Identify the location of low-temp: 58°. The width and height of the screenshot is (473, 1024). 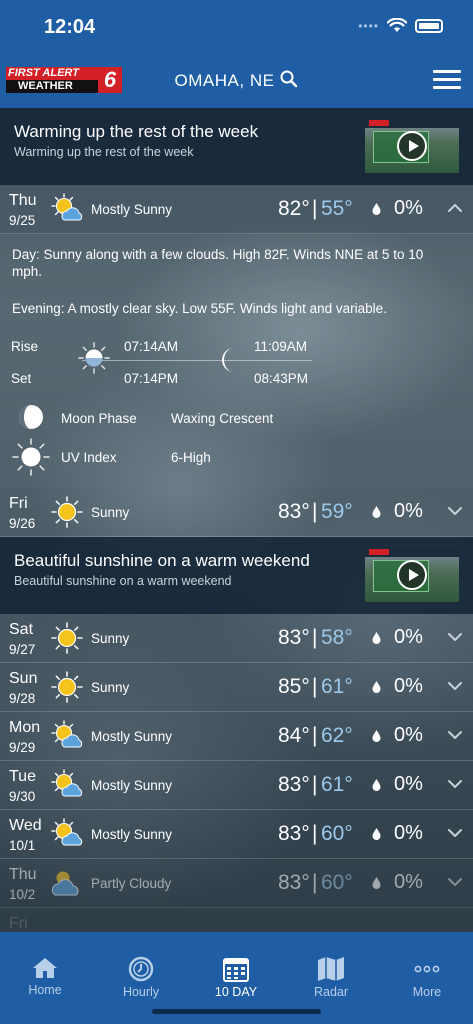
(337, 637).